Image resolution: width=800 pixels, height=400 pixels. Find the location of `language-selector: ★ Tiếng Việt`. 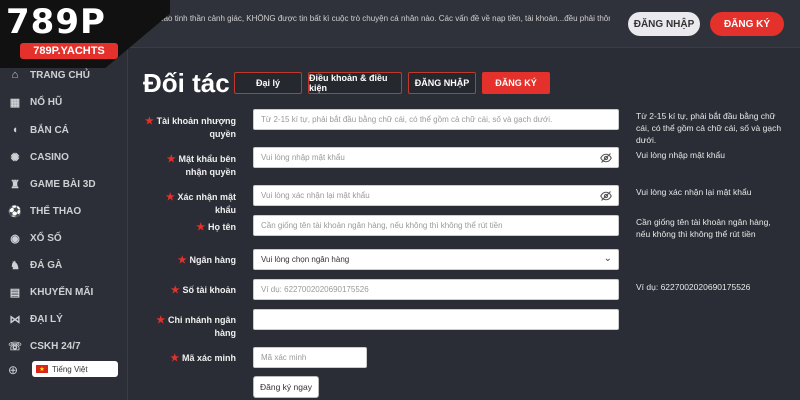

language-selector: ★ Tiếng Việt is located at coordinates (75, 369).